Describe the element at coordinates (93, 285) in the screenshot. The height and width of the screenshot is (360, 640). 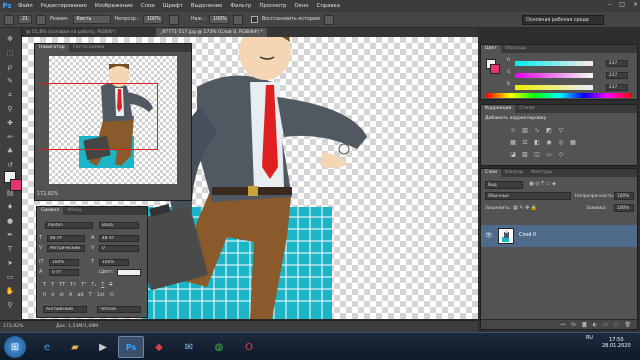
I see `subscript-button: T₁` at that location.